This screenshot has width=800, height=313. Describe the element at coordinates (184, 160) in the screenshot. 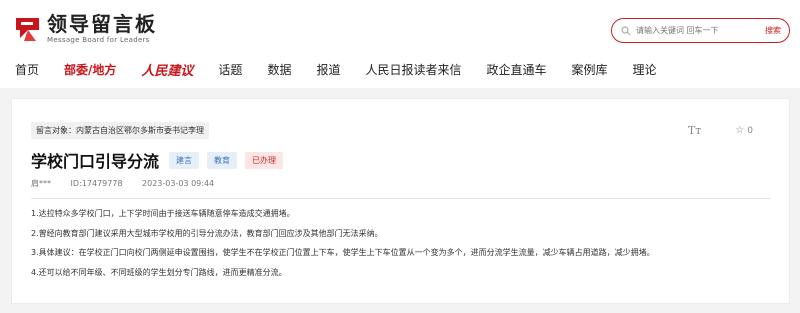

I see `tag-suggestion: 建言` at that location.